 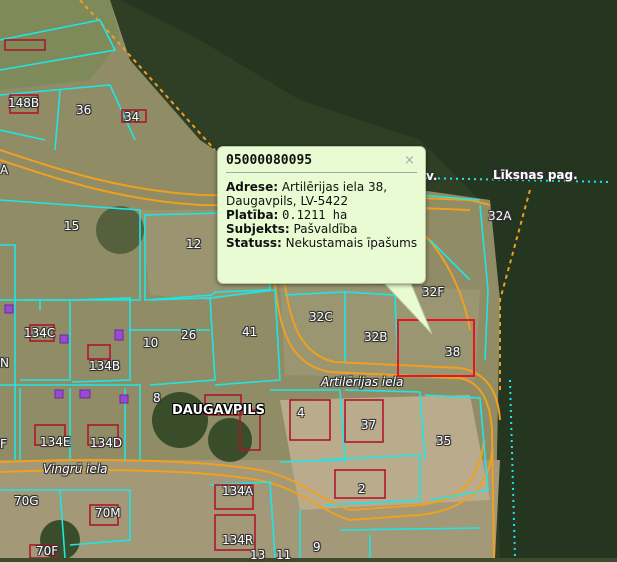 I want to click on parcel-label-134r: 134R, so click(x=237, y=540).